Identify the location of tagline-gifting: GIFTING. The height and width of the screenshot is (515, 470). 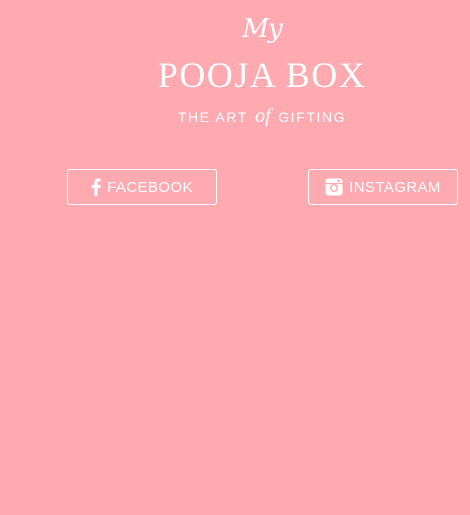
(312, 117).